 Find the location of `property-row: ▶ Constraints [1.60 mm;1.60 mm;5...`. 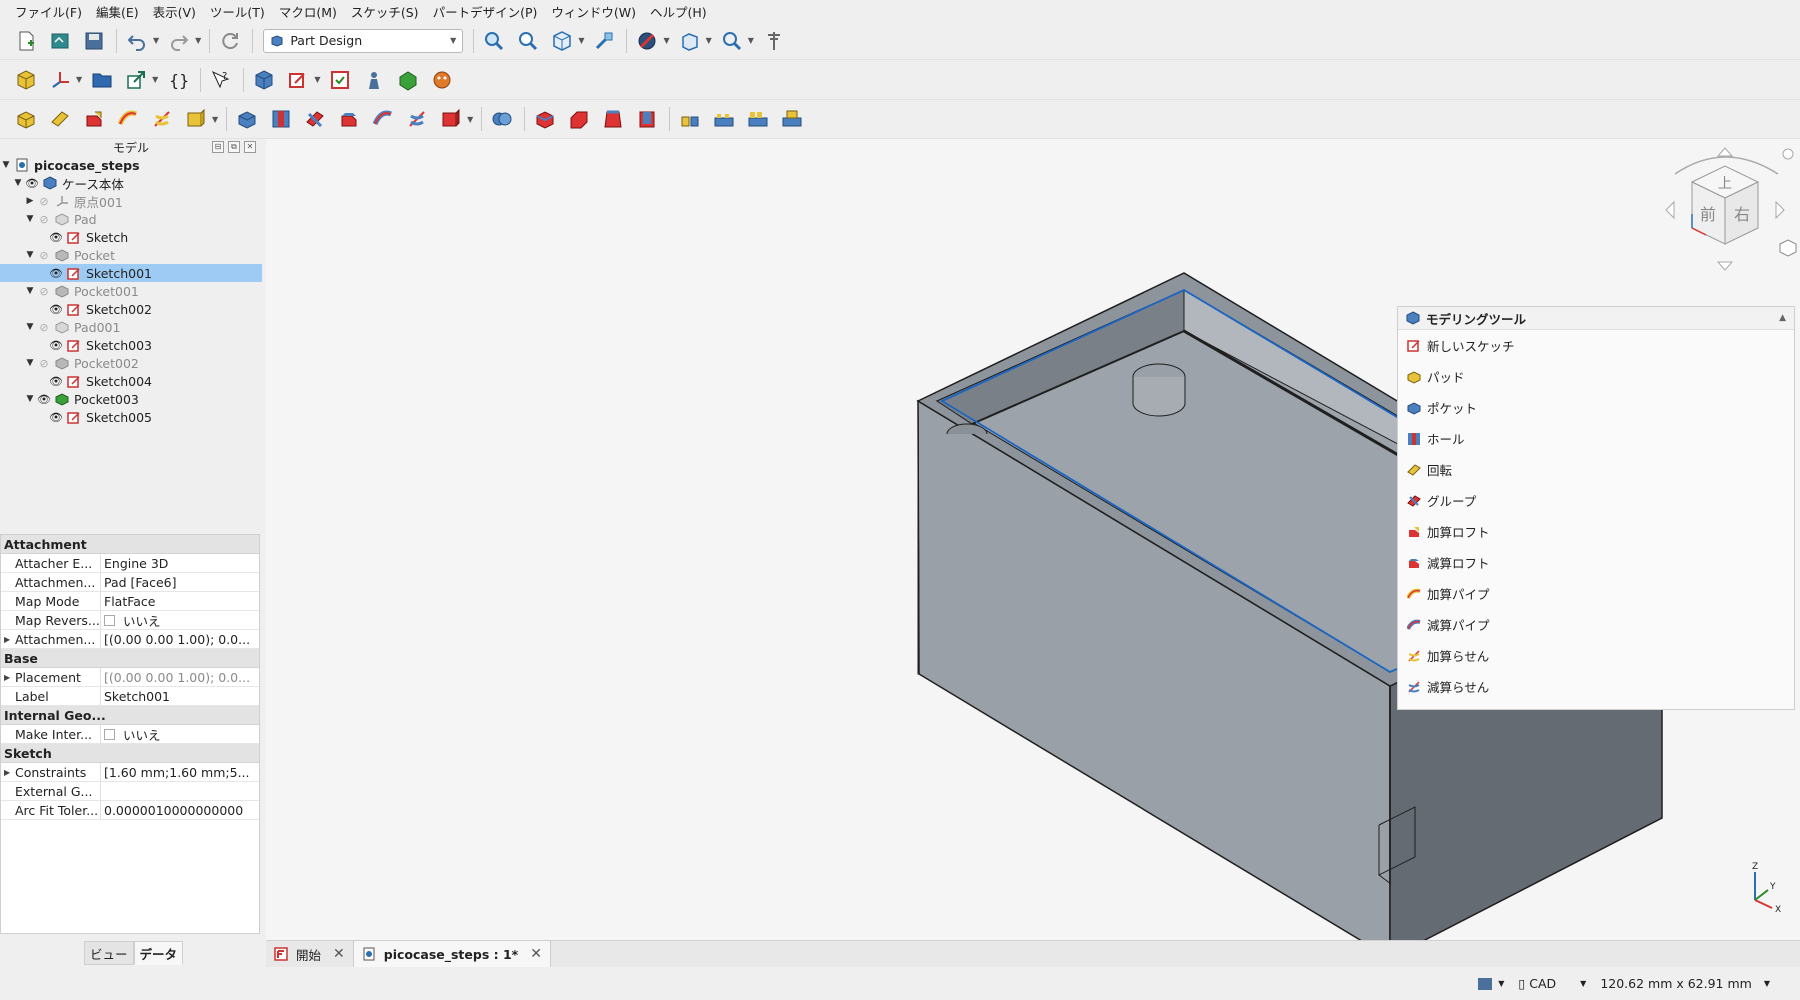

property-row: ▶ Constraints [1.60 mm;1.60 mm;5... is located at coordinates (130, 772).